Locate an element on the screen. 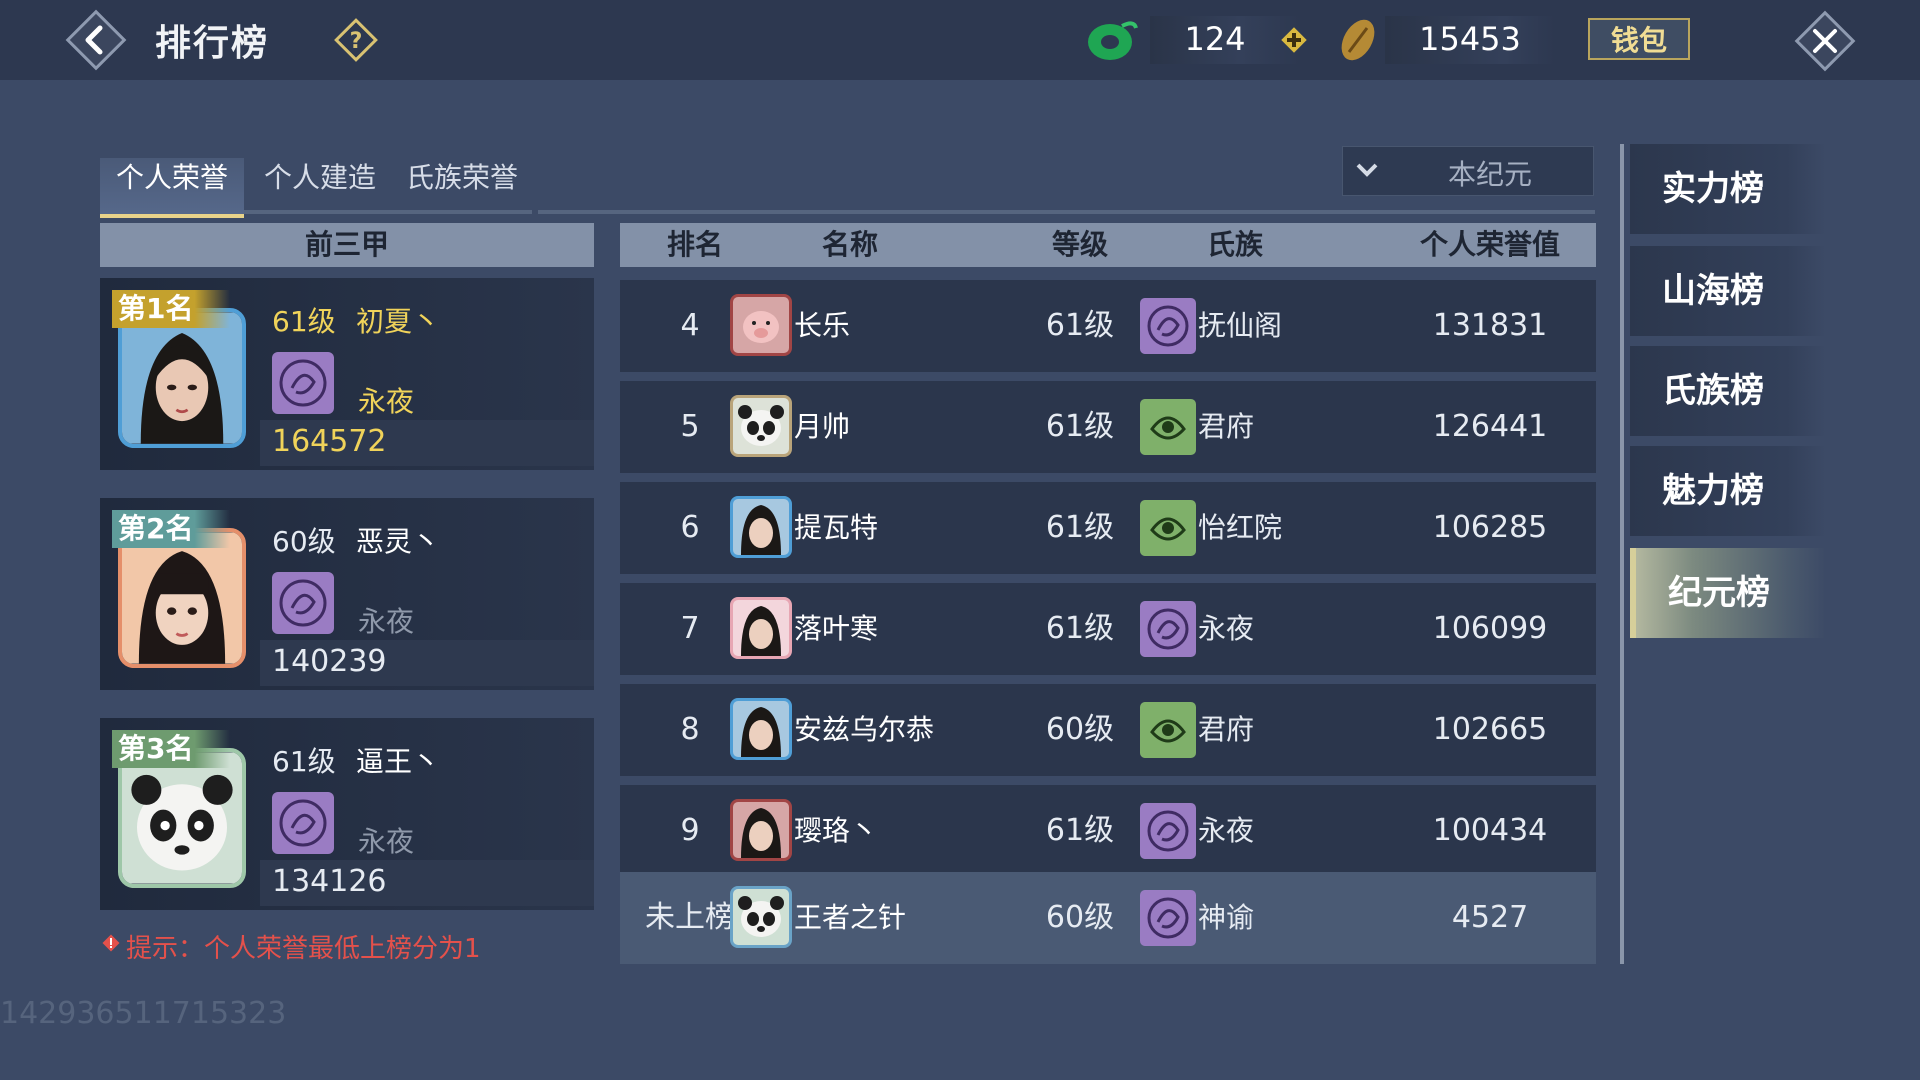 The height and width of the screenshot is (1080, 1920). player-name: 王者之针 is located at coordinates (850, 917).